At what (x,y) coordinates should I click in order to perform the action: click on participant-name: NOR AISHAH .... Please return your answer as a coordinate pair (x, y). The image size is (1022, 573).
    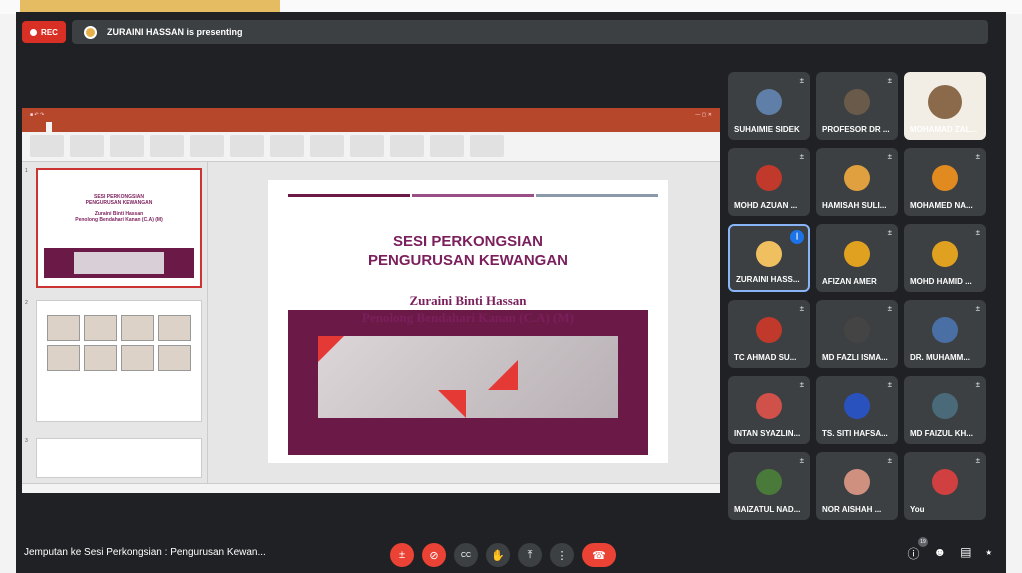
    Looking at the image, I should click on (852, 509).